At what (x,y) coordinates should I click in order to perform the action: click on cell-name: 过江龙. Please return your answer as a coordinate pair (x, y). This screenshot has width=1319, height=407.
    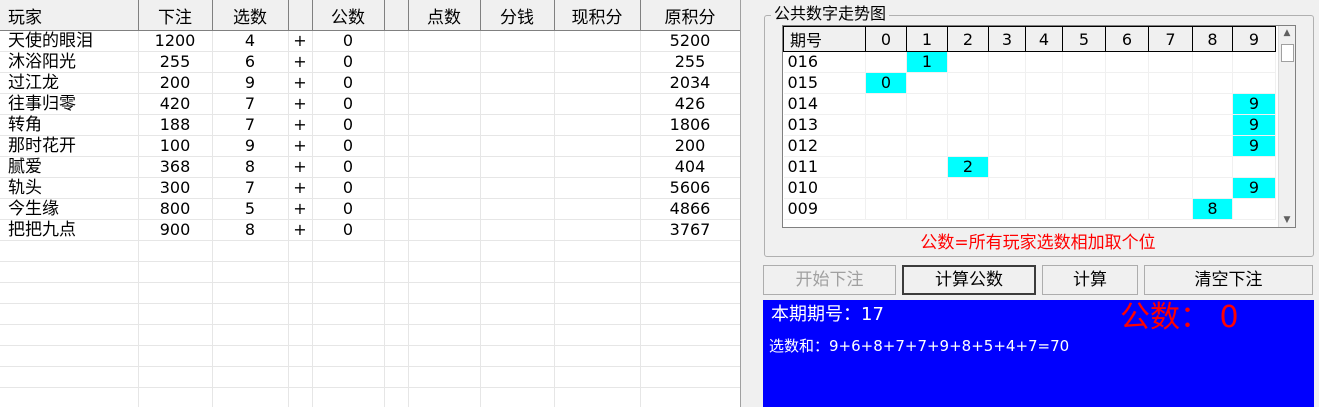
    Looking at the image, I should click on (69, 83).